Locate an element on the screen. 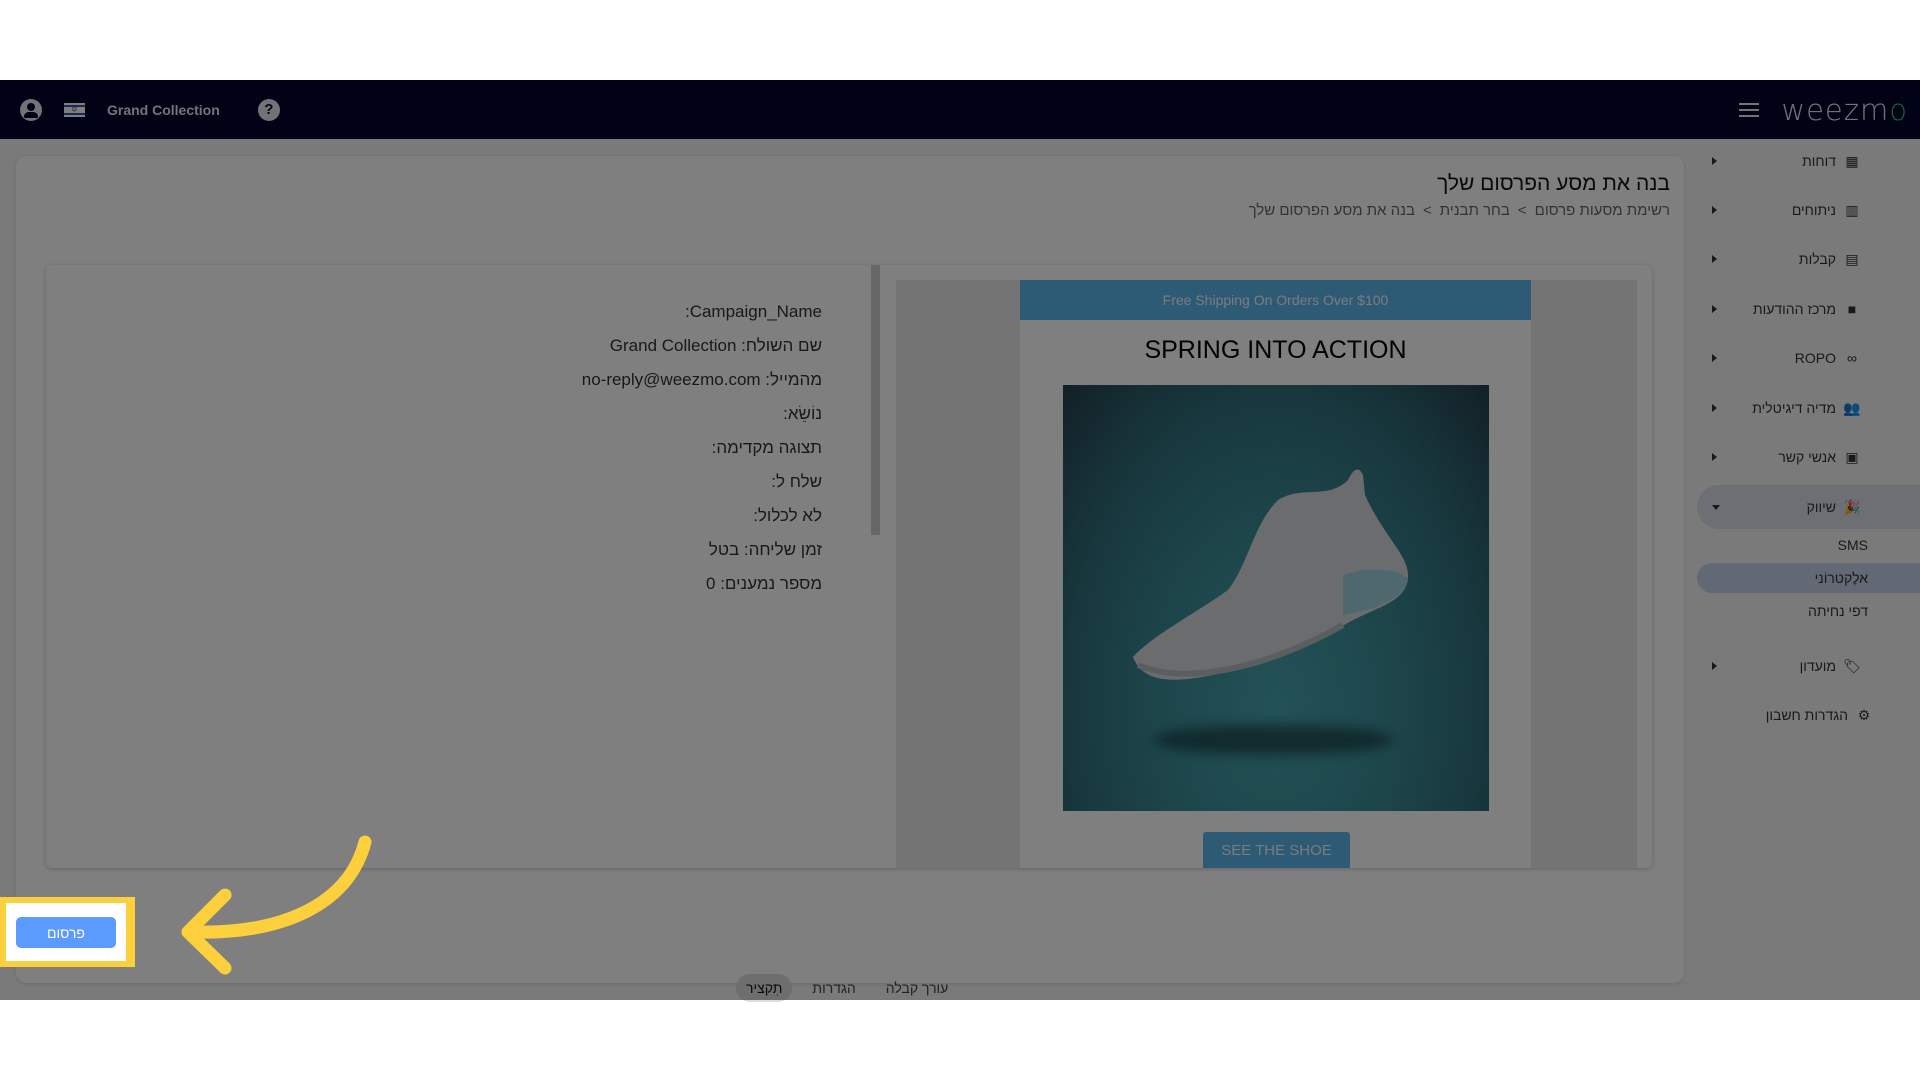 This screenshot has width=1920, height=1080. page-title: בנה את מסע הפרסום שלך is located at coordinates (1553, 183).